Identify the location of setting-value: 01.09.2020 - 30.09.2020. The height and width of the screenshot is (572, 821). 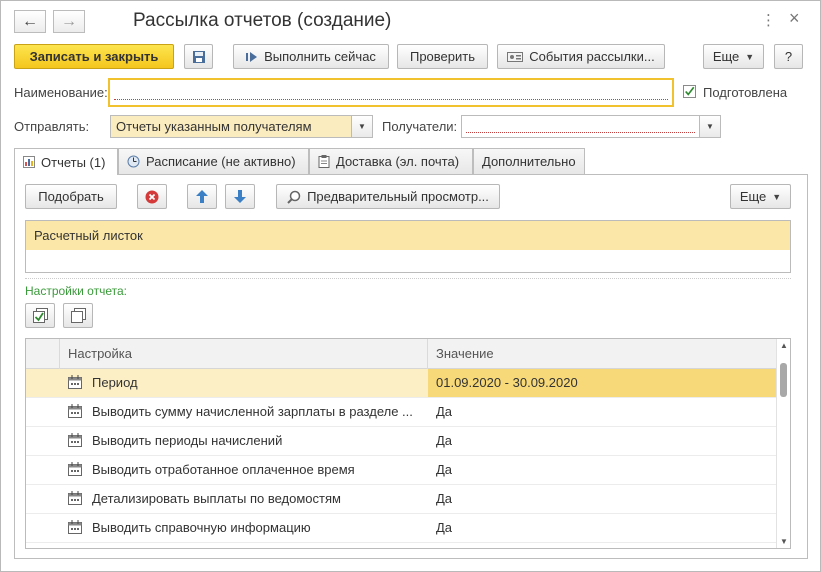
(602, 383).